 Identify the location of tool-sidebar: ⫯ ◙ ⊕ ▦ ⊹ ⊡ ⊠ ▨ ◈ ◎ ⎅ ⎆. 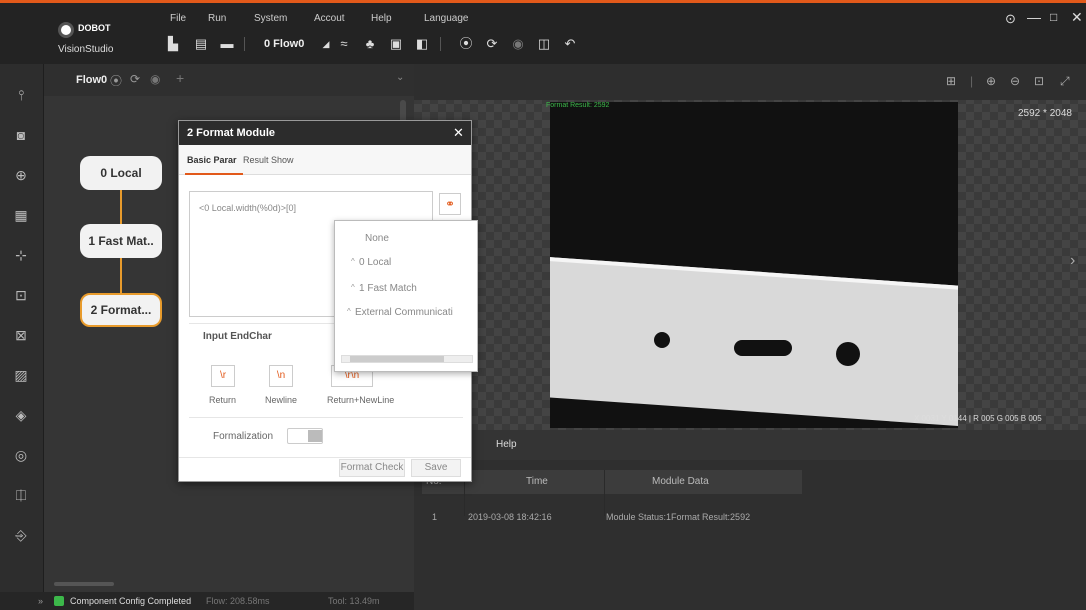
(22, 337).